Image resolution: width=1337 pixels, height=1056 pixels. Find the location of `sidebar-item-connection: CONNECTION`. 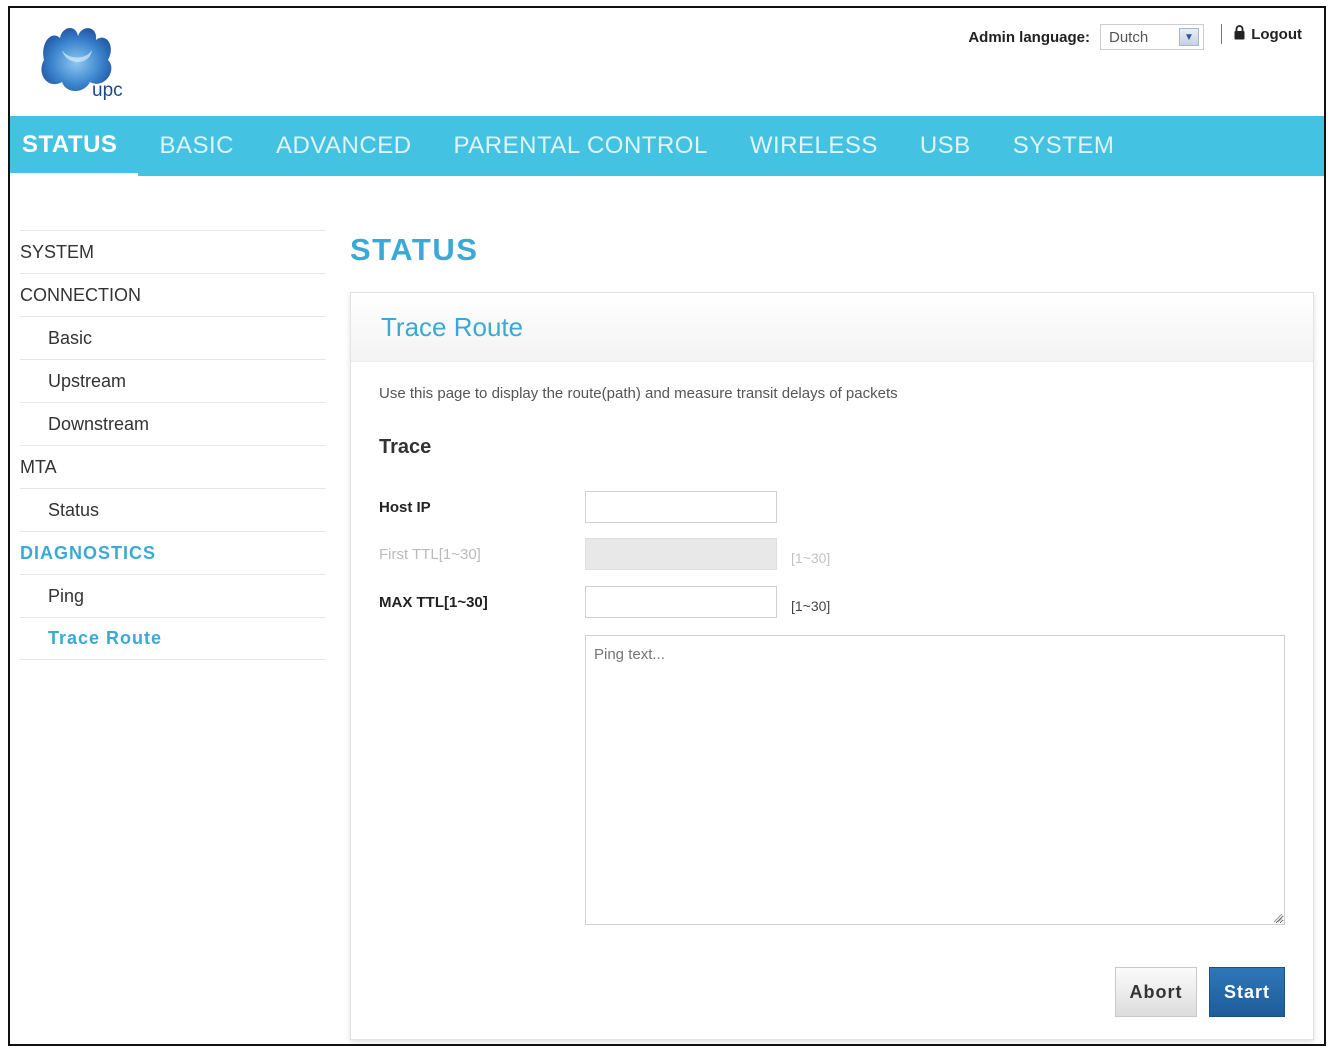

sidebar-item-connection: CONNECTION is located at coordinates (173, 294).